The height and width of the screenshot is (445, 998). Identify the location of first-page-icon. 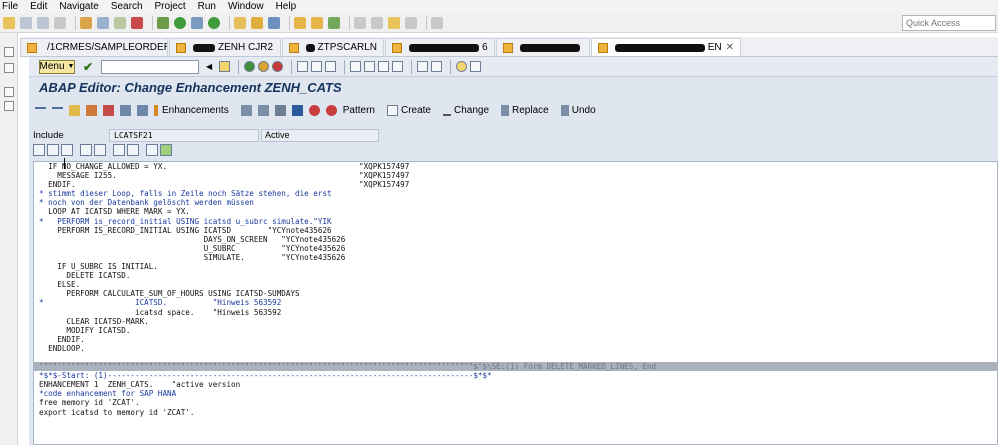
(356, 66).